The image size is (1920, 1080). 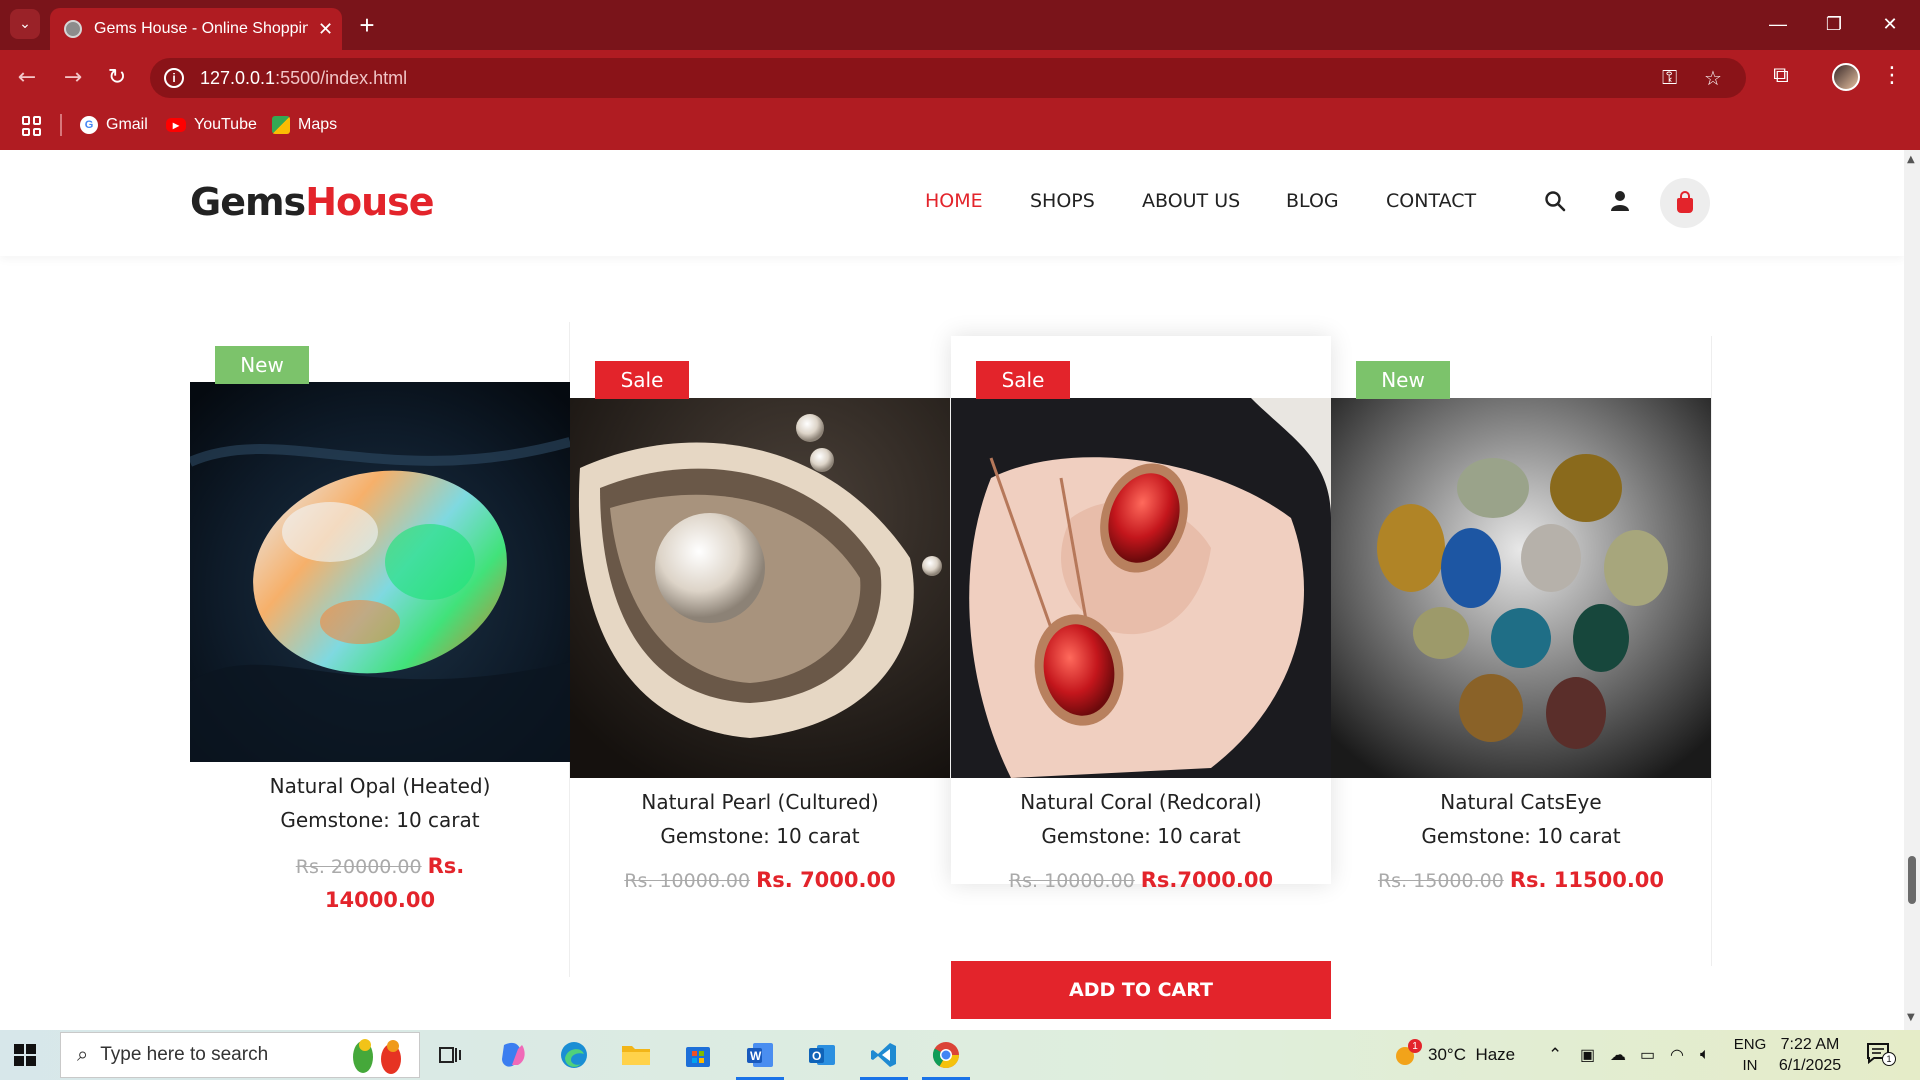 What do you see at coordinates (27, 77) in the screenshot?
I see `back-button: ←` at bounding box center [27, 77].